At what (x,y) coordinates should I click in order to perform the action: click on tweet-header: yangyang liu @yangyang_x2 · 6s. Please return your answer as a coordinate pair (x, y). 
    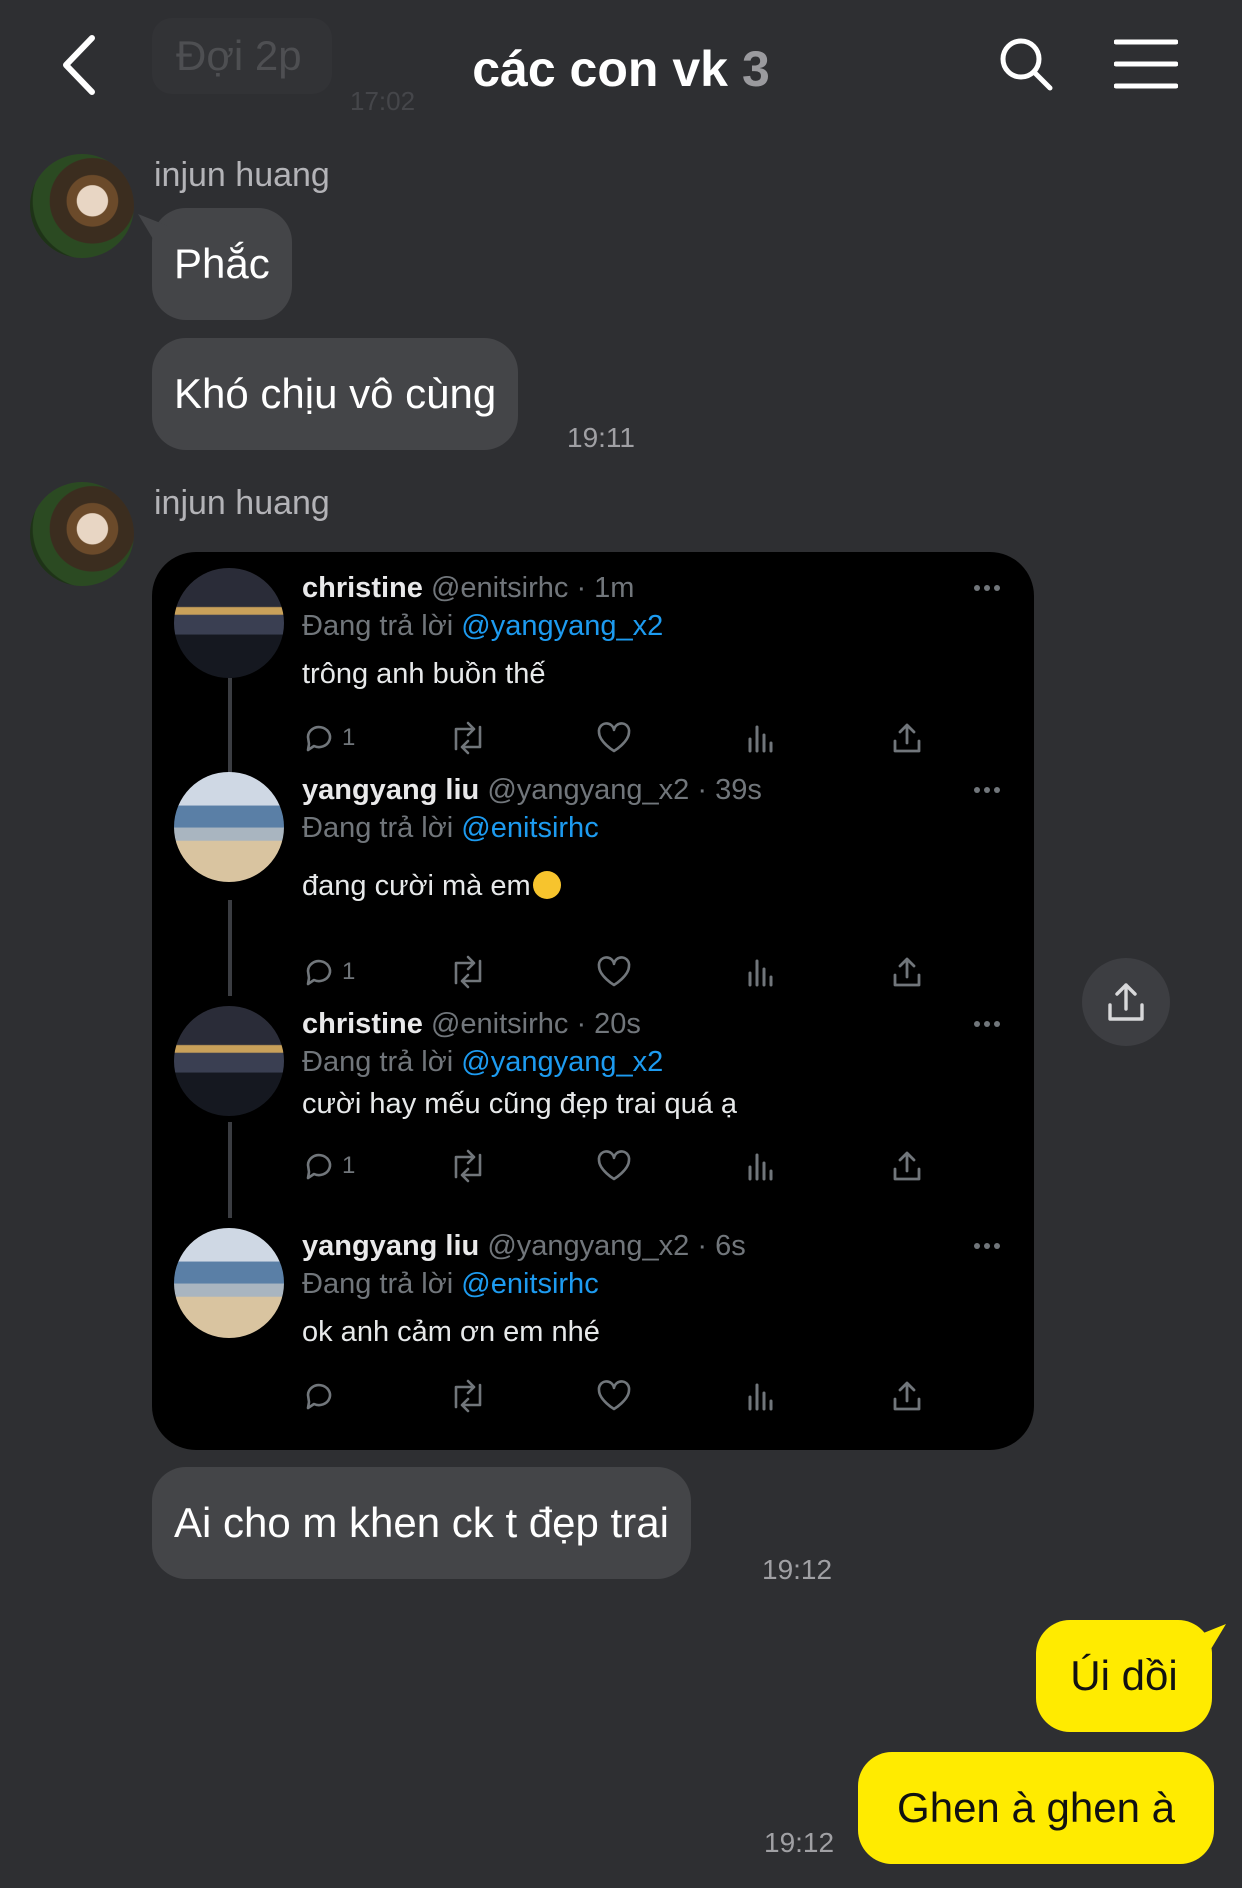
    Looking at the image, I should click on (524, 1246).